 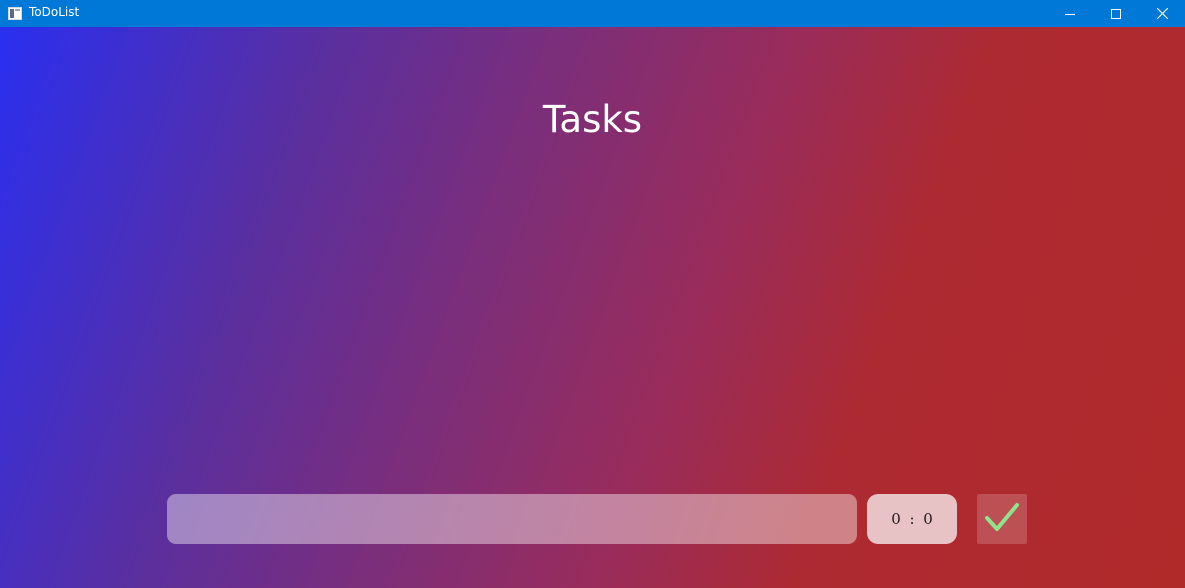 What do you see at coordinates (15, 12) in the screenshot?
I see `app-window-icon` at bounding box center [15, 12].